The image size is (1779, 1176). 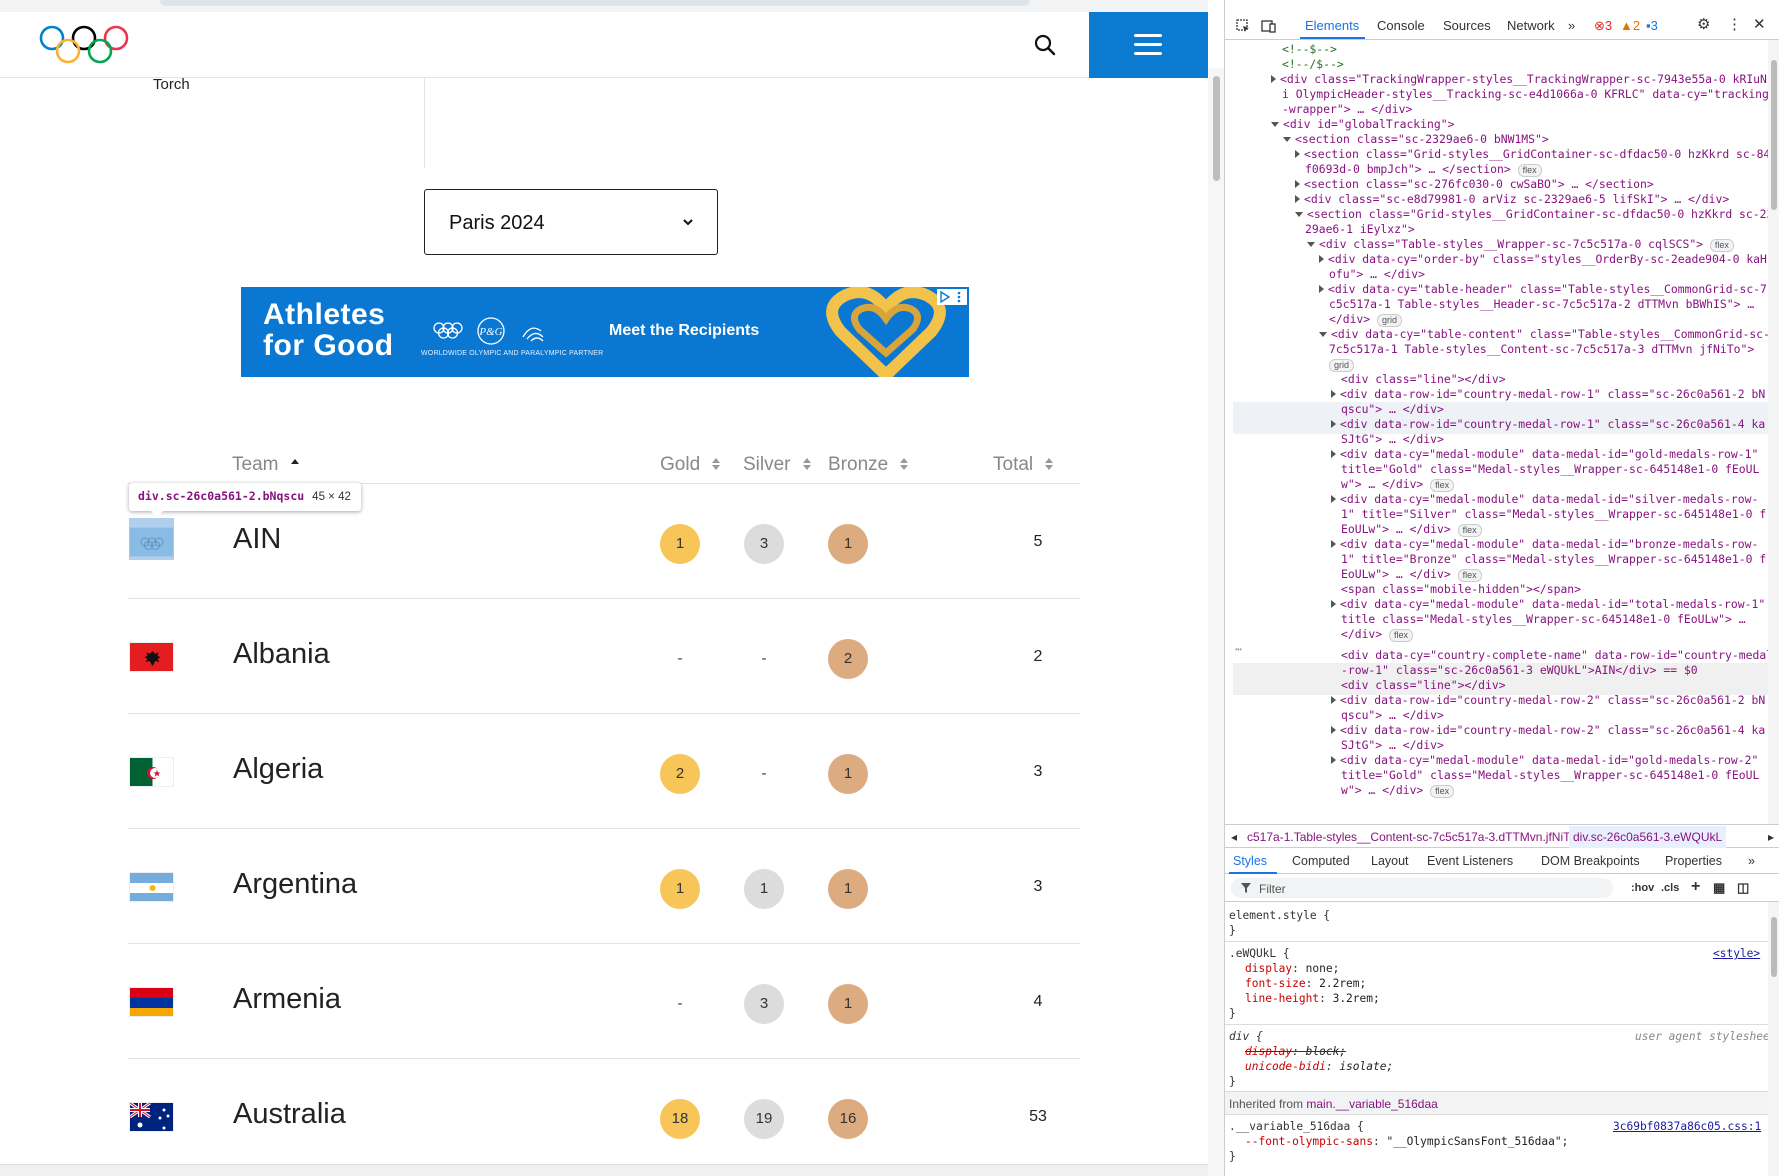 I want to click on flag-australia, so click(x=151, y=1117).